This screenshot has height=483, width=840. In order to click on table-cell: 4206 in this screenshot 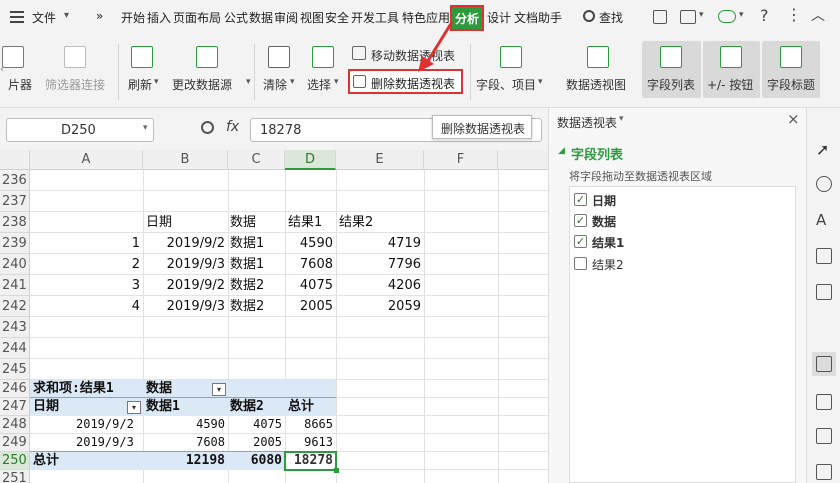, I will do `click(380, 285)`.